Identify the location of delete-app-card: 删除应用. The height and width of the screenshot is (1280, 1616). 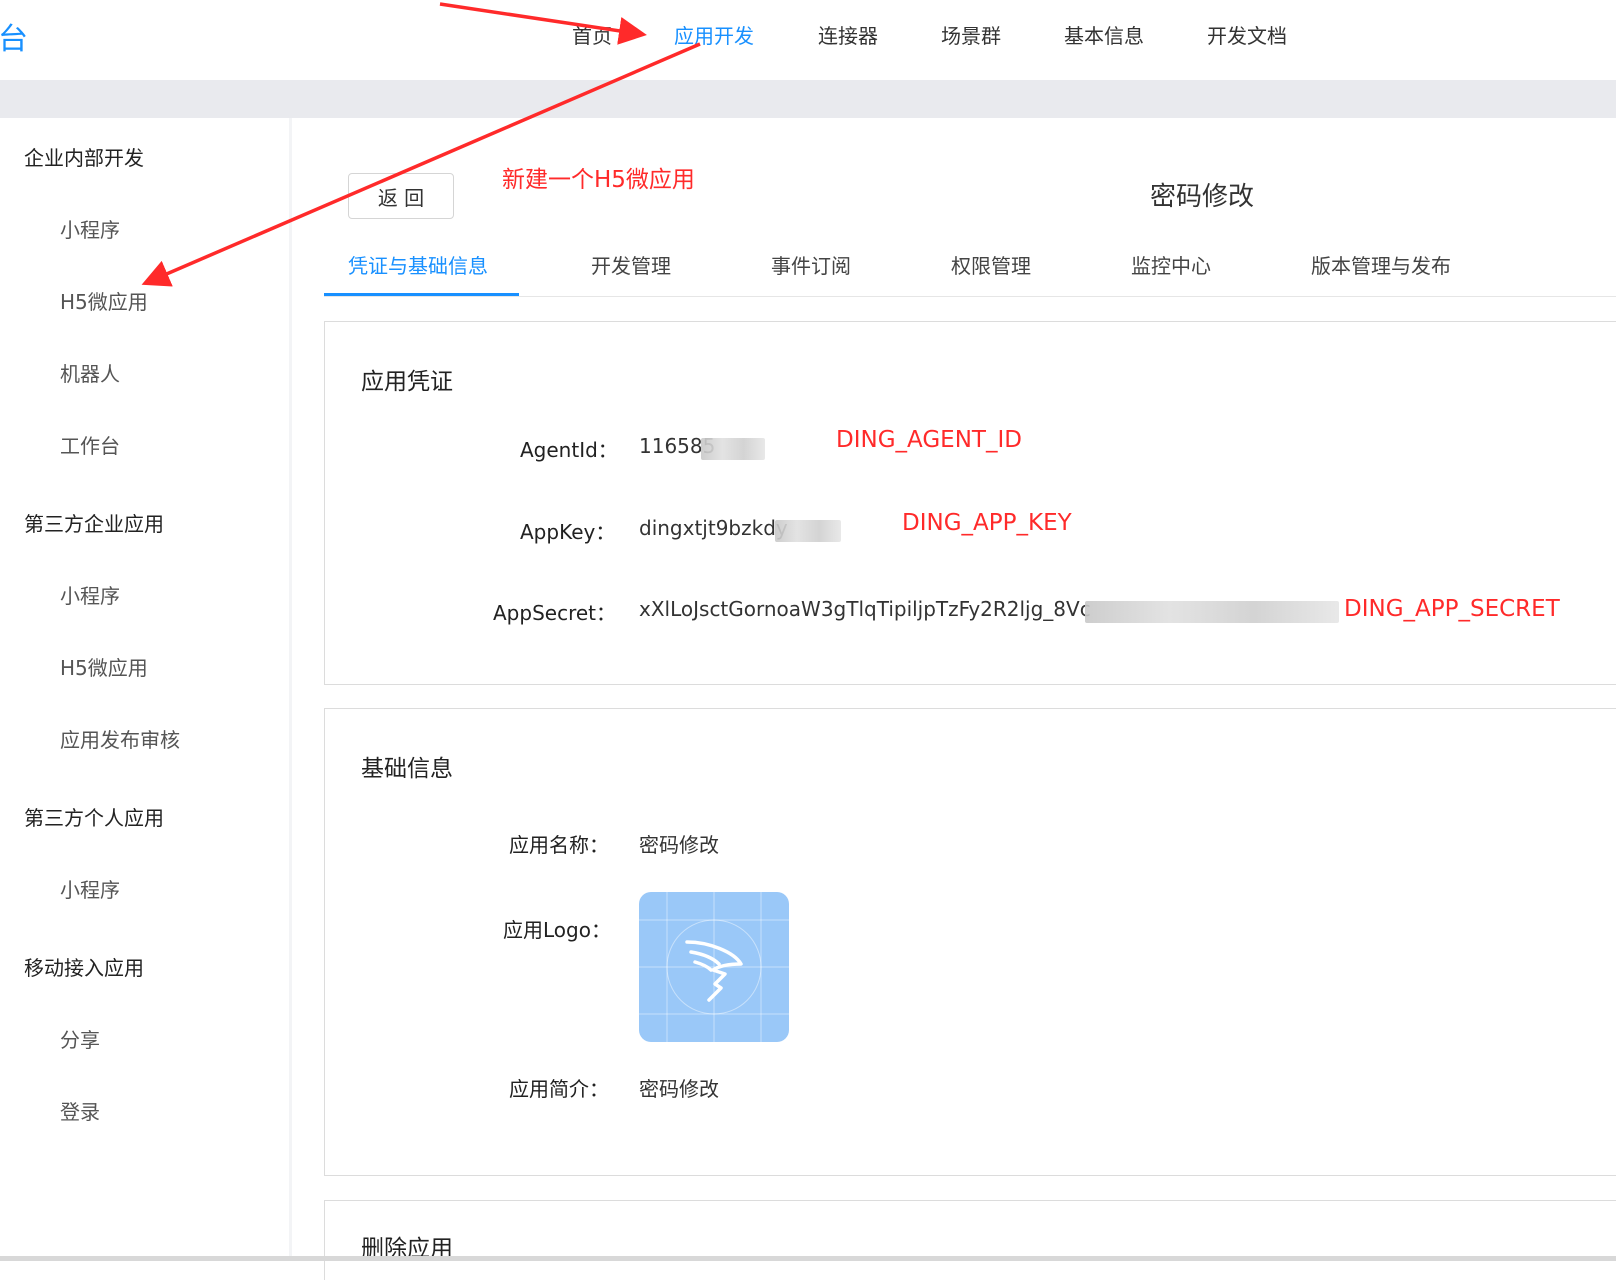
(970, 1240).